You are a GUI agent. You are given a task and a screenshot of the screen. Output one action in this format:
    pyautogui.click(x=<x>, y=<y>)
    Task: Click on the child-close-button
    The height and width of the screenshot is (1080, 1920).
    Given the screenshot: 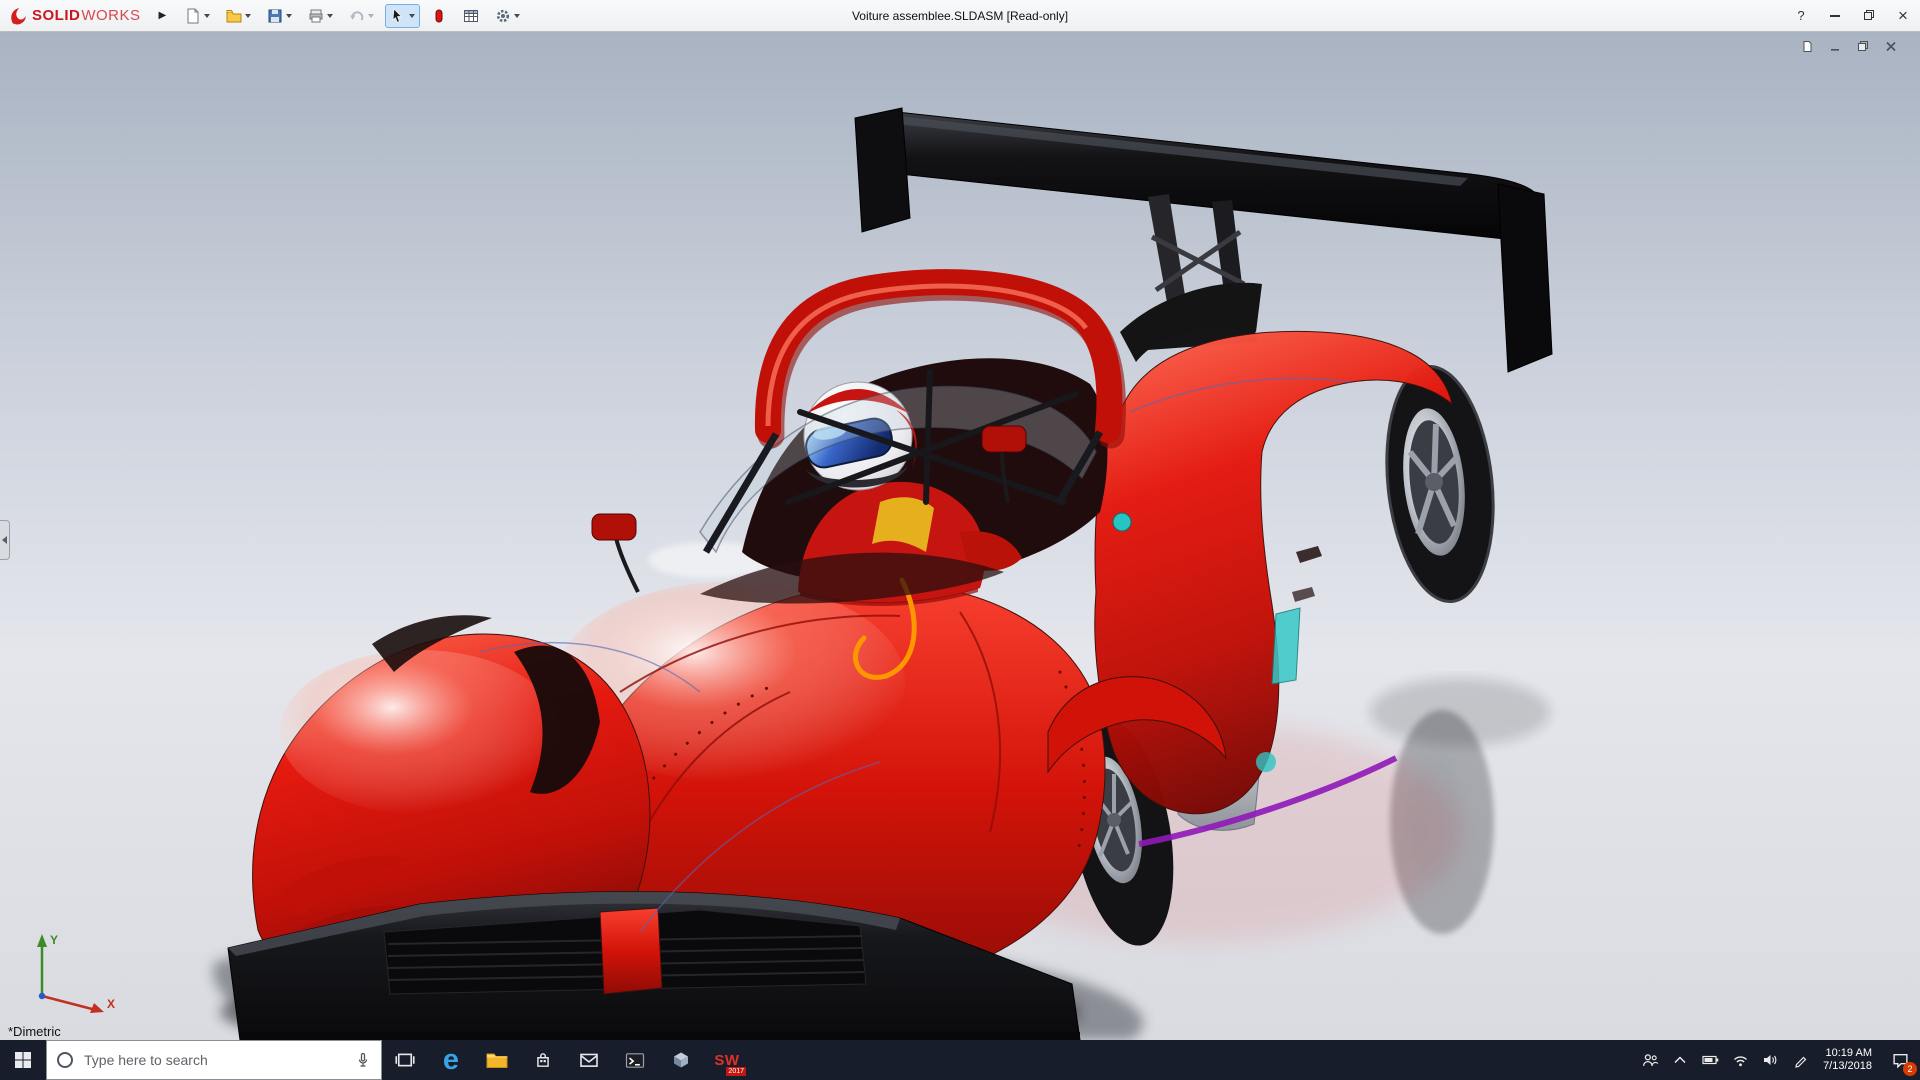 What is the action you would take?
    pyautogui.click(x=1891, y=46)
    